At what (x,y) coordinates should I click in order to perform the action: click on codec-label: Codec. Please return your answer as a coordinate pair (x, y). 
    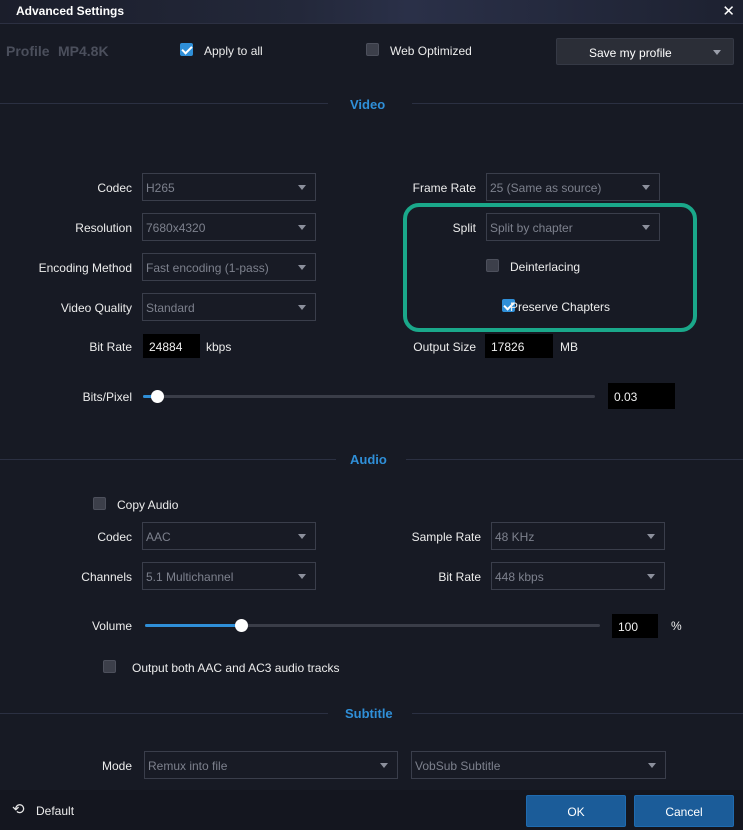
    Looking at the image, I should click on (114, 188).